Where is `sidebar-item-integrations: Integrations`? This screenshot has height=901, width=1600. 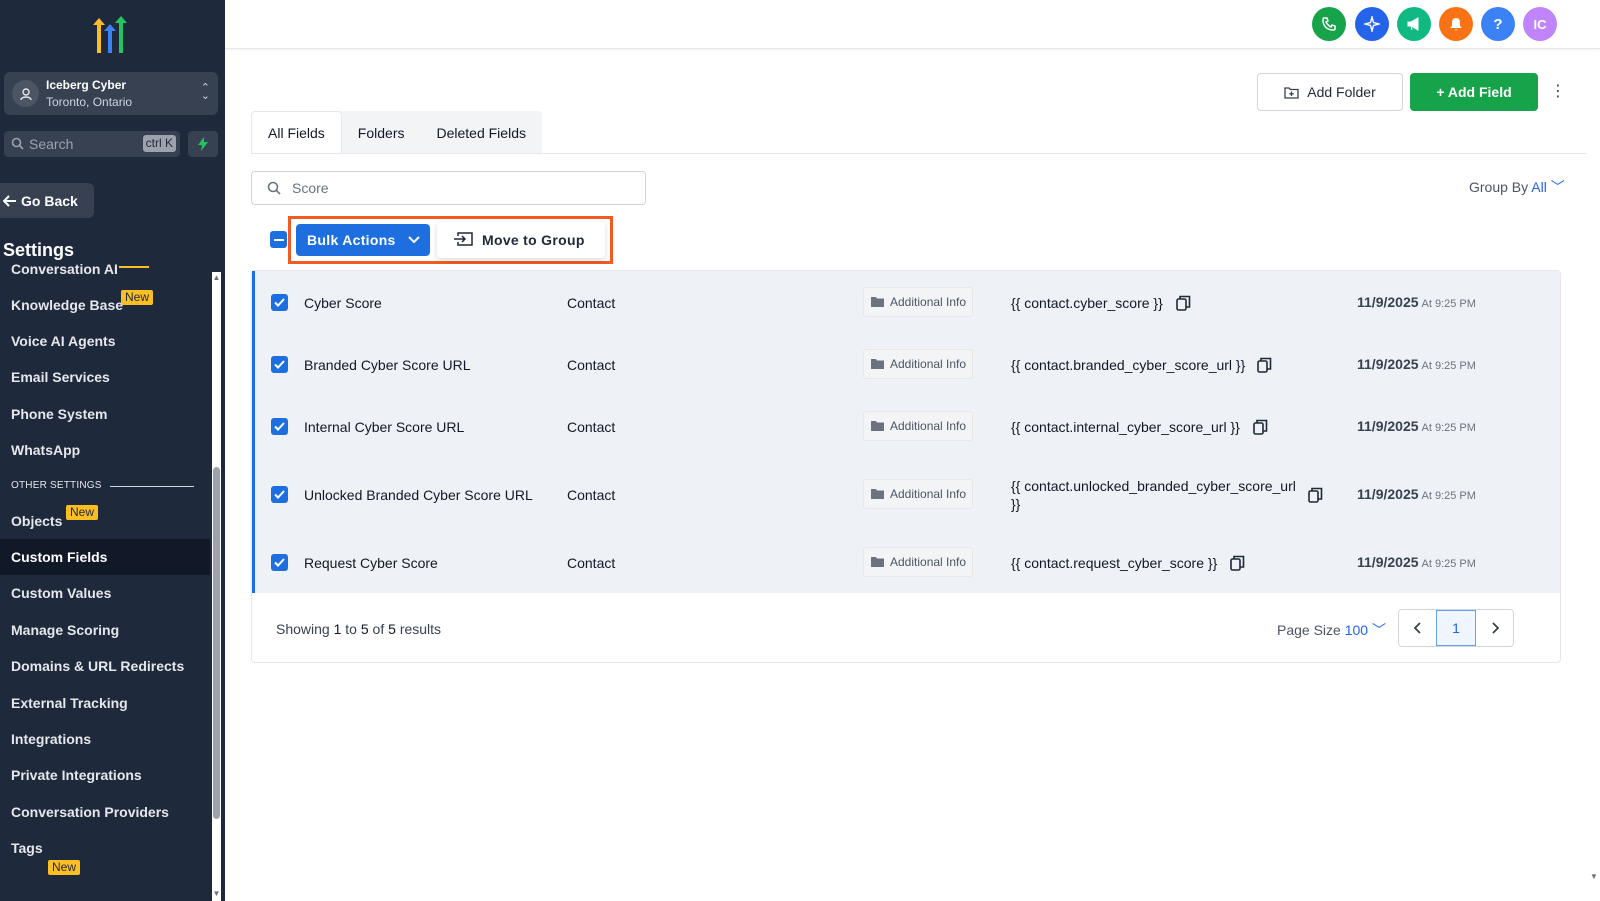
sidebar-item-integrations: Integrations is located at coordinates (105, 739).